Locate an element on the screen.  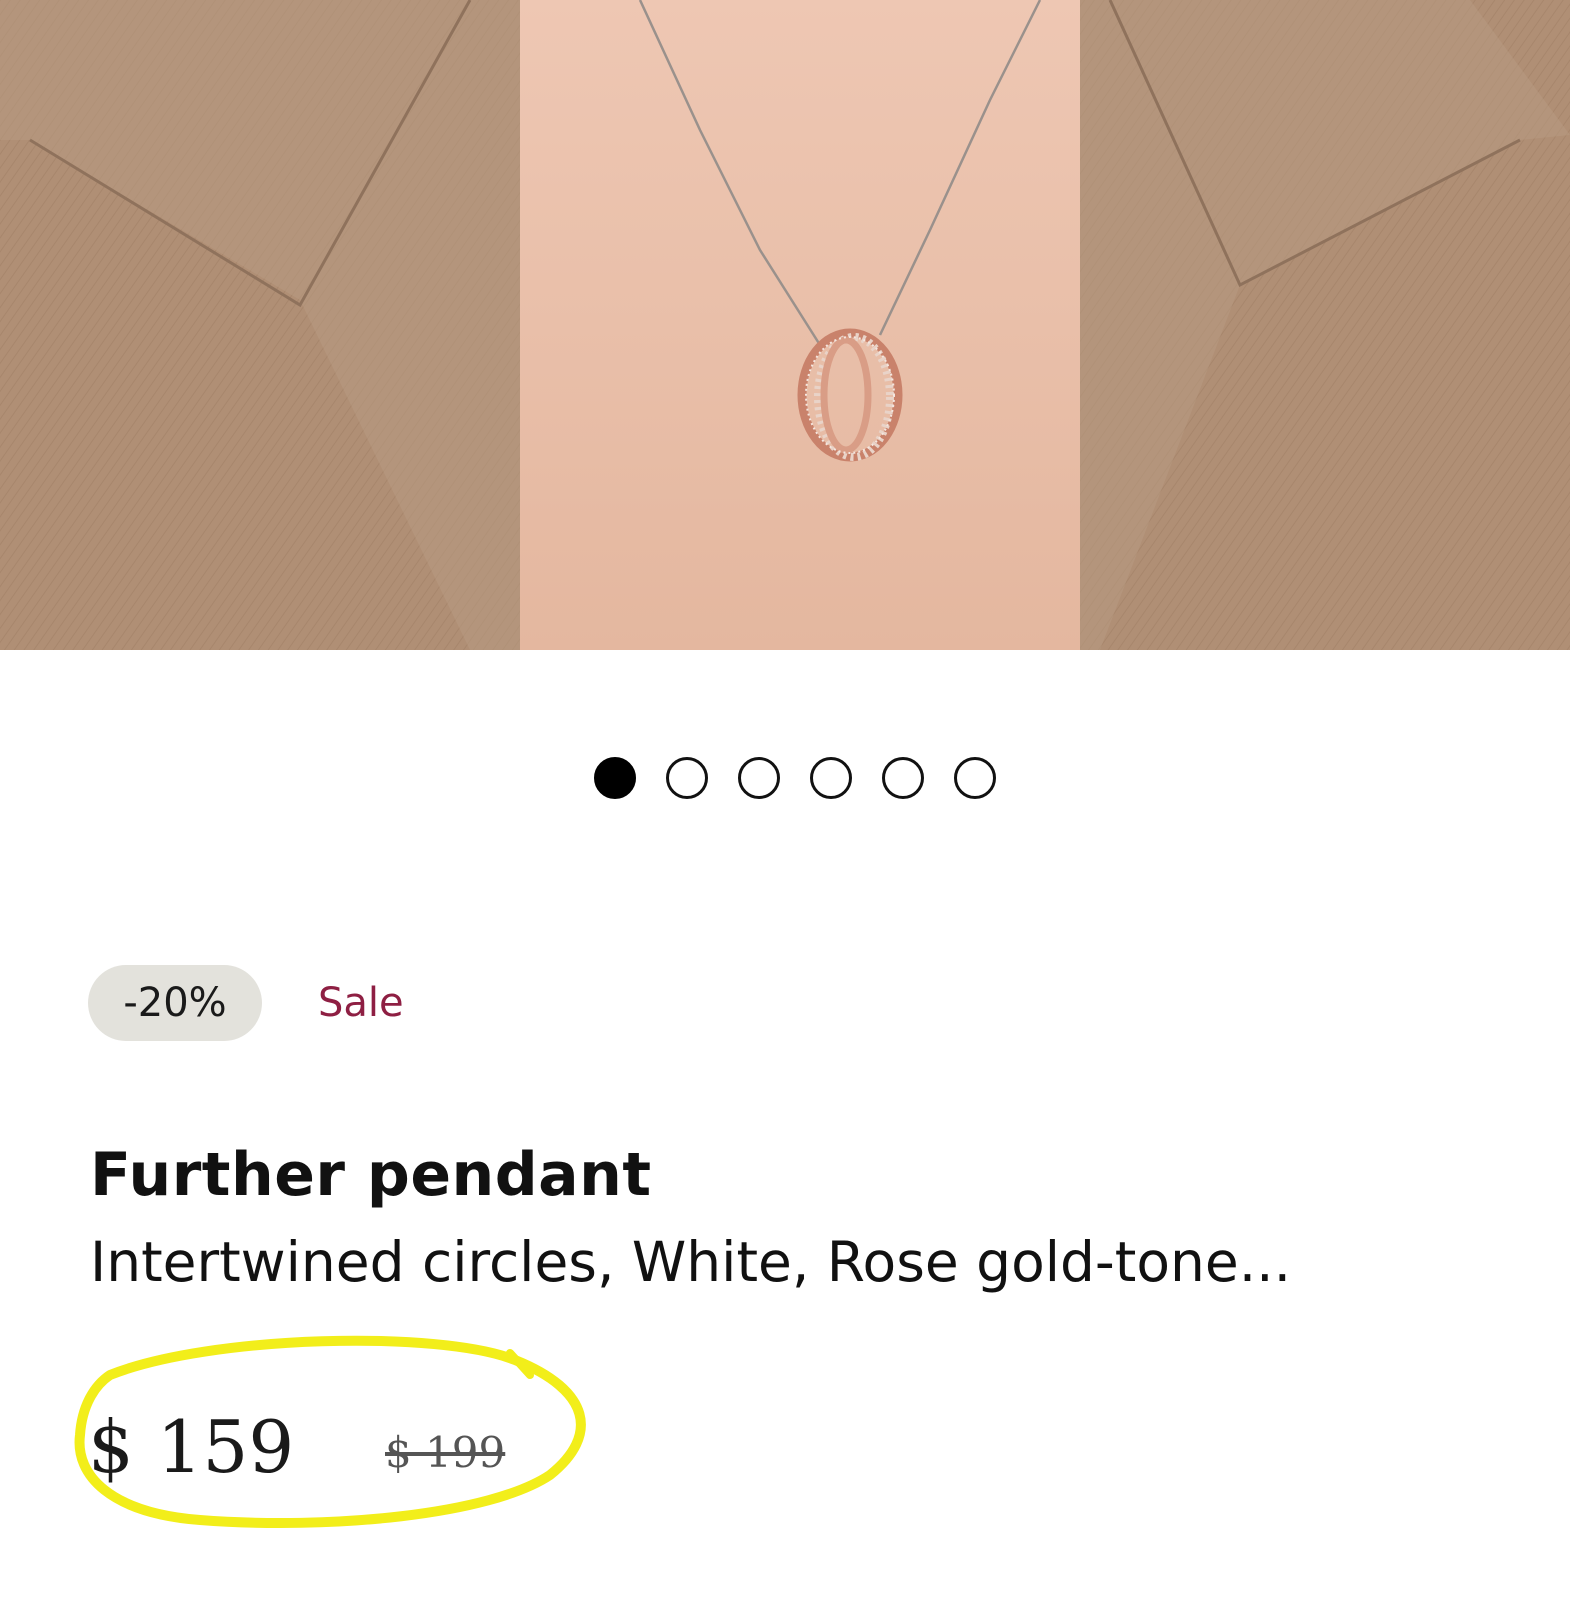
product-title: Further pendant is located at coordinates (371, 1175).